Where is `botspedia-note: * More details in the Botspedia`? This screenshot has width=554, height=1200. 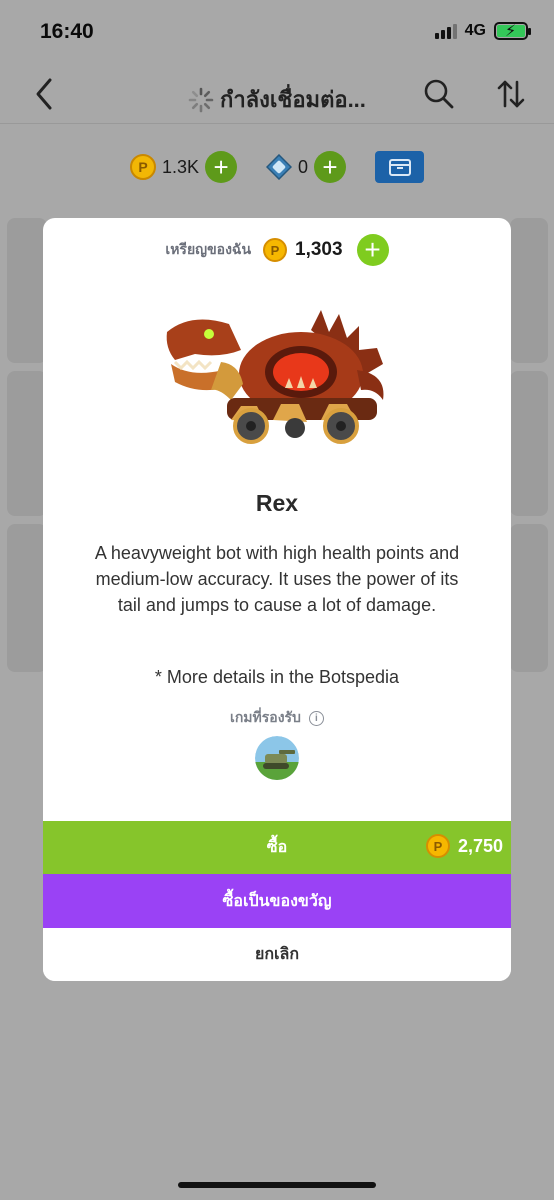
botspedia-note: * More details in the Botspedia is located at coordinates (277, 677).